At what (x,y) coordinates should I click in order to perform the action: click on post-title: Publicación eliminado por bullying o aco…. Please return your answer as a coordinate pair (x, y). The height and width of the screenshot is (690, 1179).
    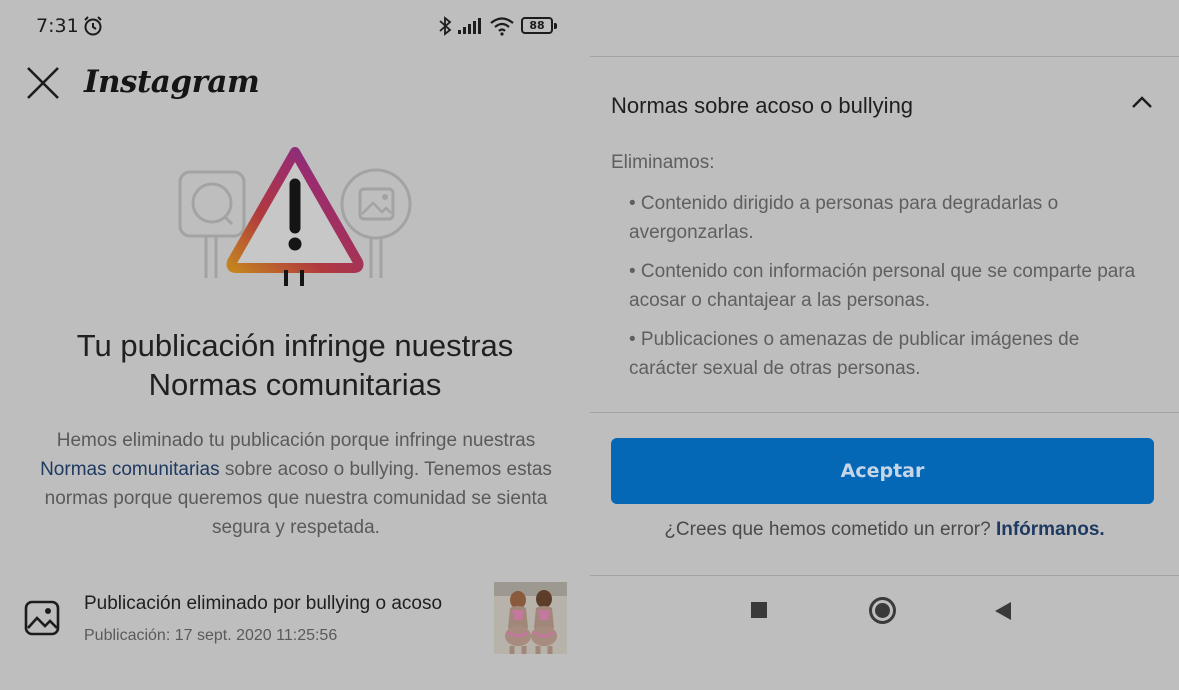
    Looking at the image, I should click on (263, 603).